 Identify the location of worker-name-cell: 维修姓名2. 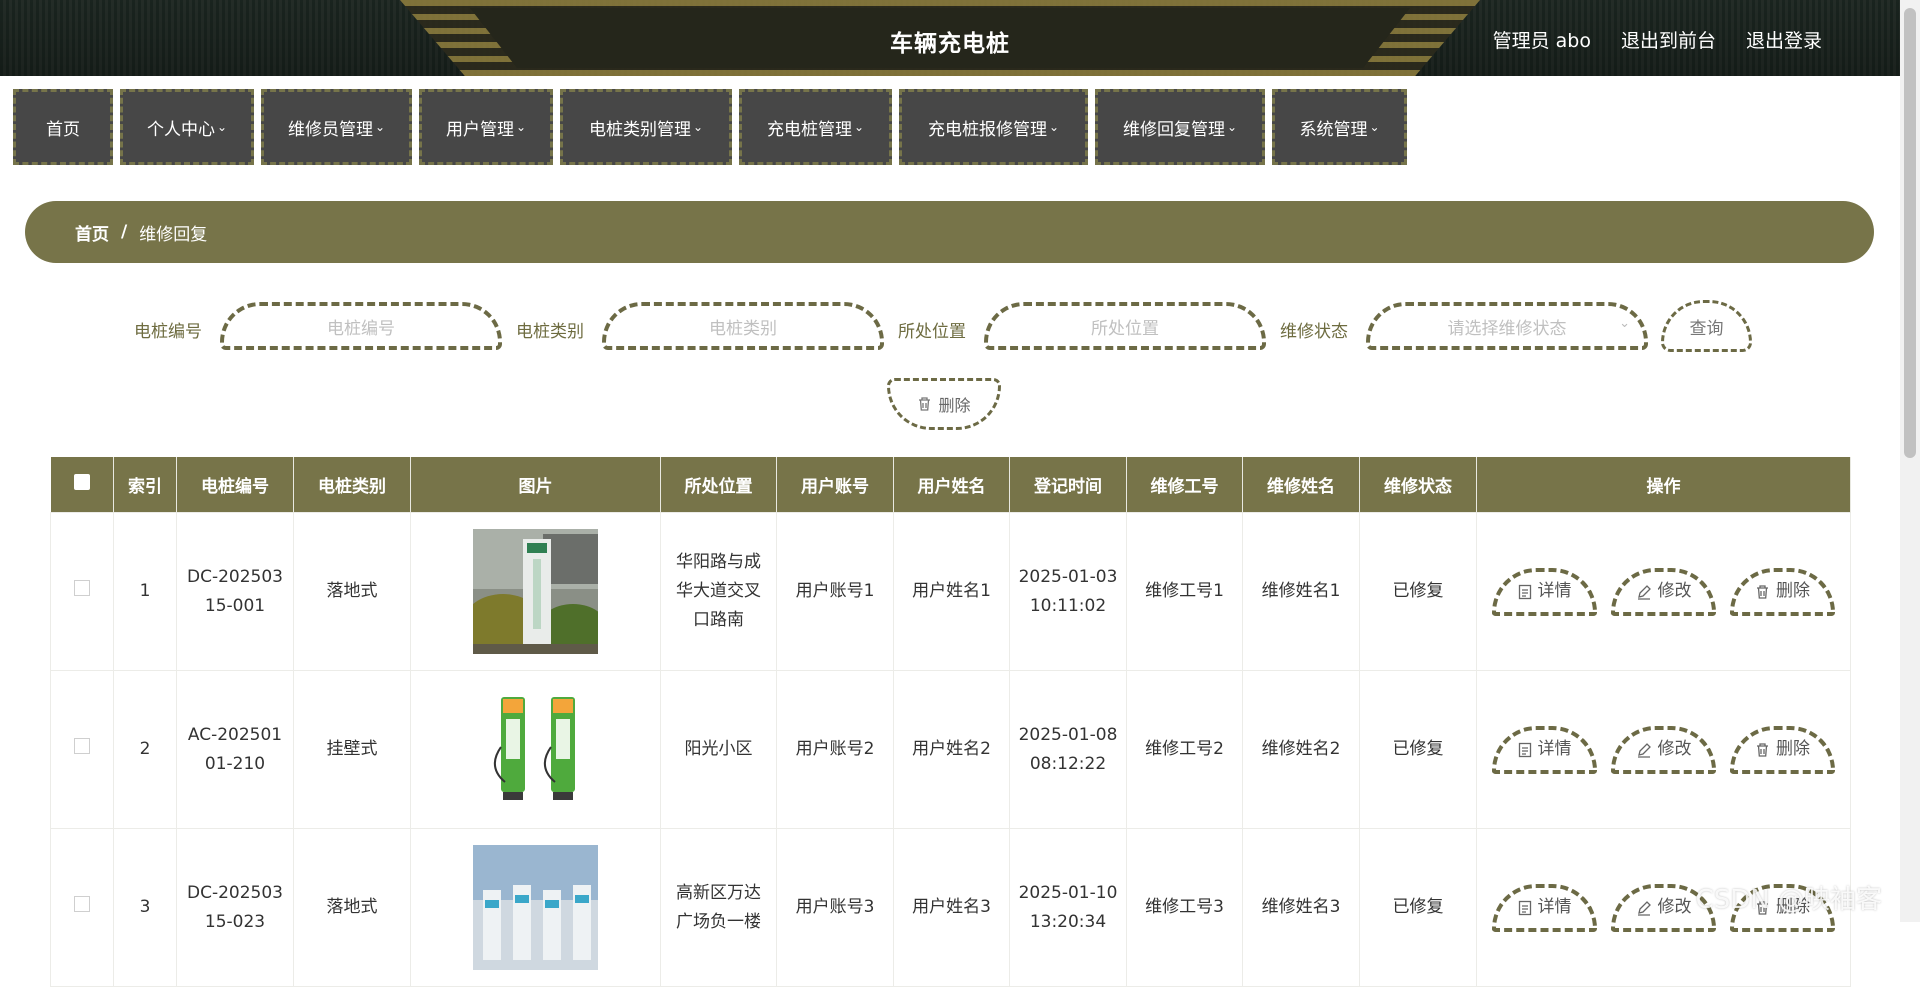
(1301, 749).